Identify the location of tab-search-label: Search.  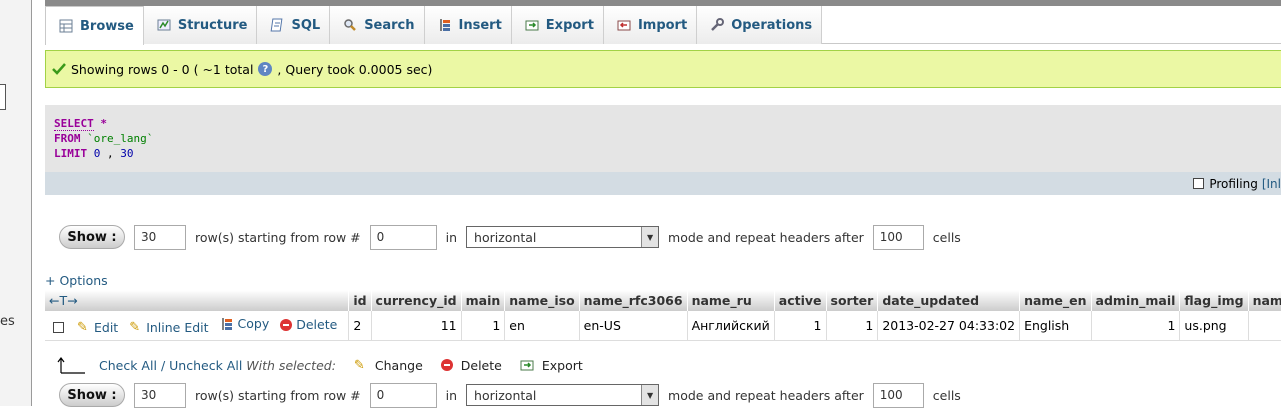
(389, 25).